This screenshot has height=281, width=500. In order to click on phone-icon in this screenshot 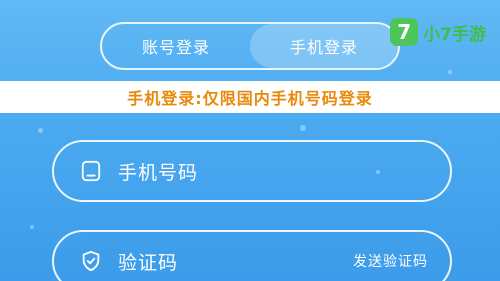, I will do `click(91, 171)`.